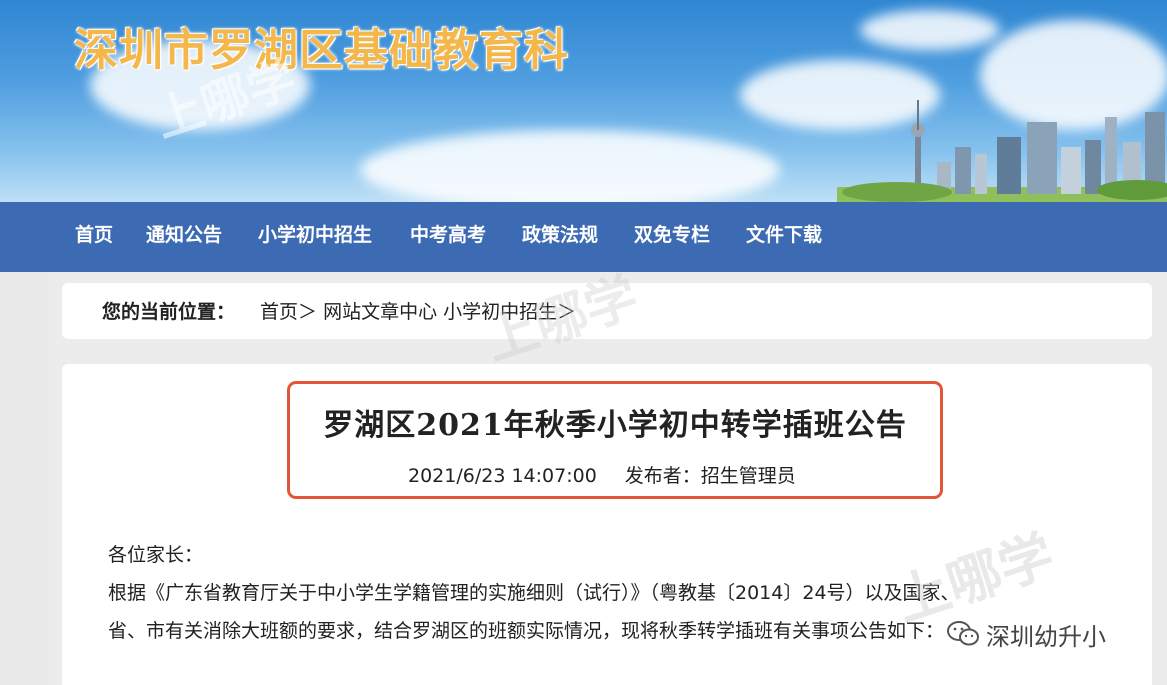  What do you see at coordinates (321, 50) in the screenshot?
I see `site-title: 深圳市罗湖区基础教育科` at bounding box center [321, 50].